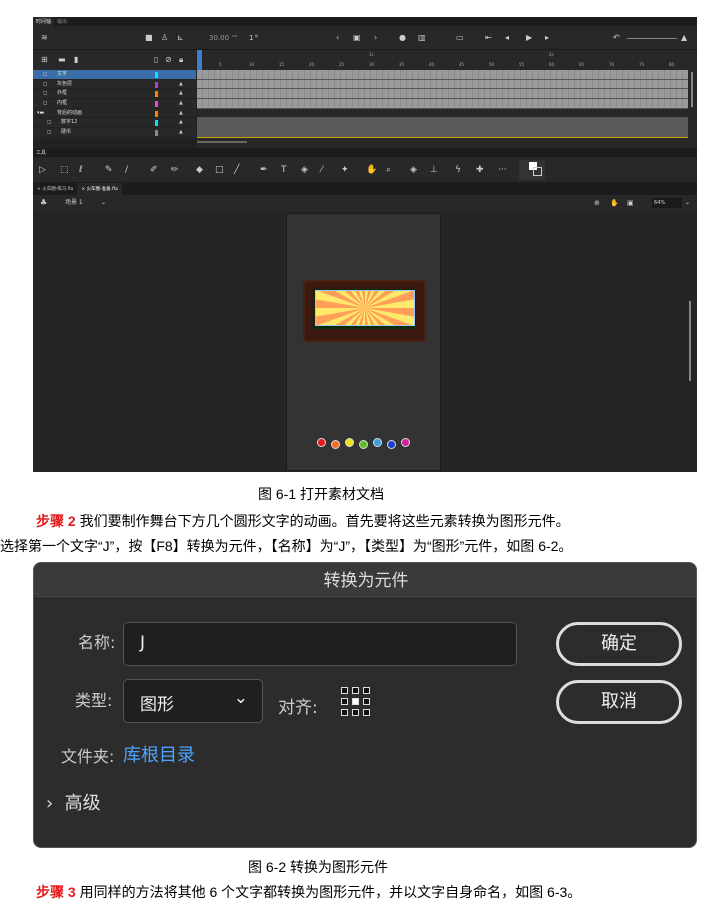 The height and width of the screenshot is (905, 713). Describe the element at coordinates (687, 203) in the screenshot. I see `zoom-dropdown-icon: ⌄` at that location.